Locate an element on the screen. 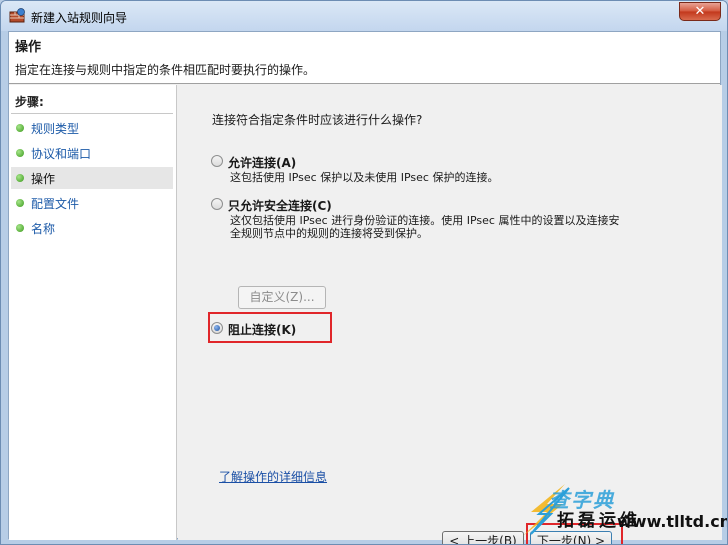 The width and height of the screenshot is (728, 545). allow-connection-radio is located at coordinates (217, 161).